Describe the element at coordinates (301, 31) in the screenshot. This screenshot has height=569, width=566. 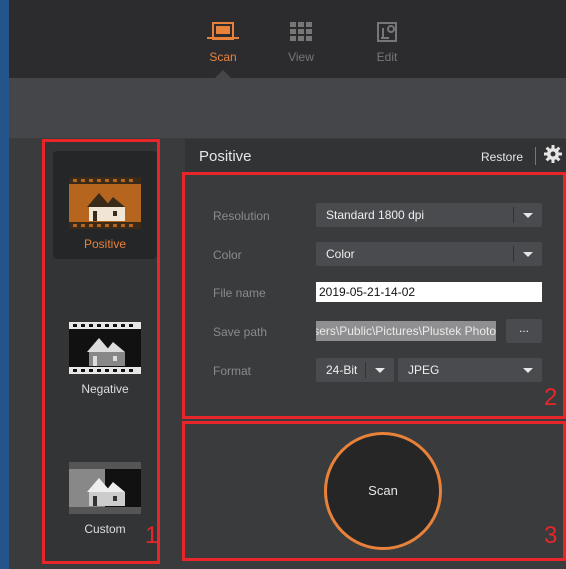
I see `grid-view-icon` at that location.